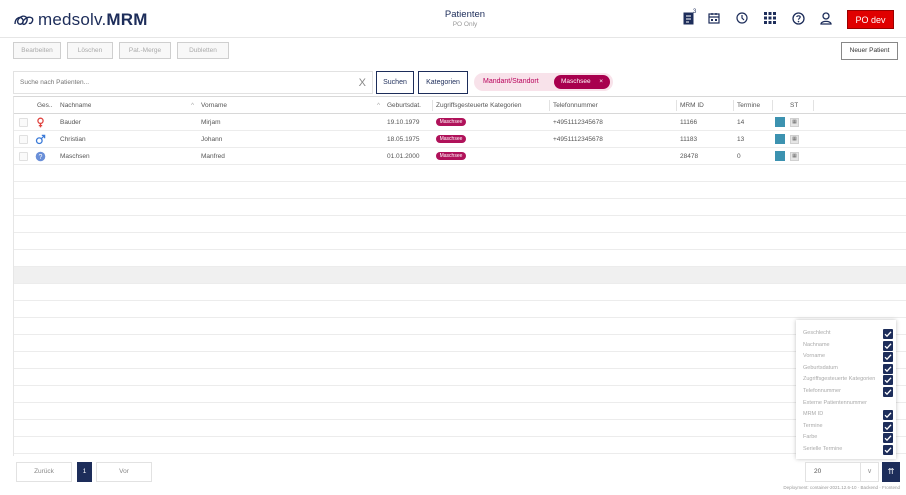 This screenshot has width=906, height=495. Describe the element at coordinates (73, 139) in the screenshot. I see `cell-lastname: Christian` at that location.